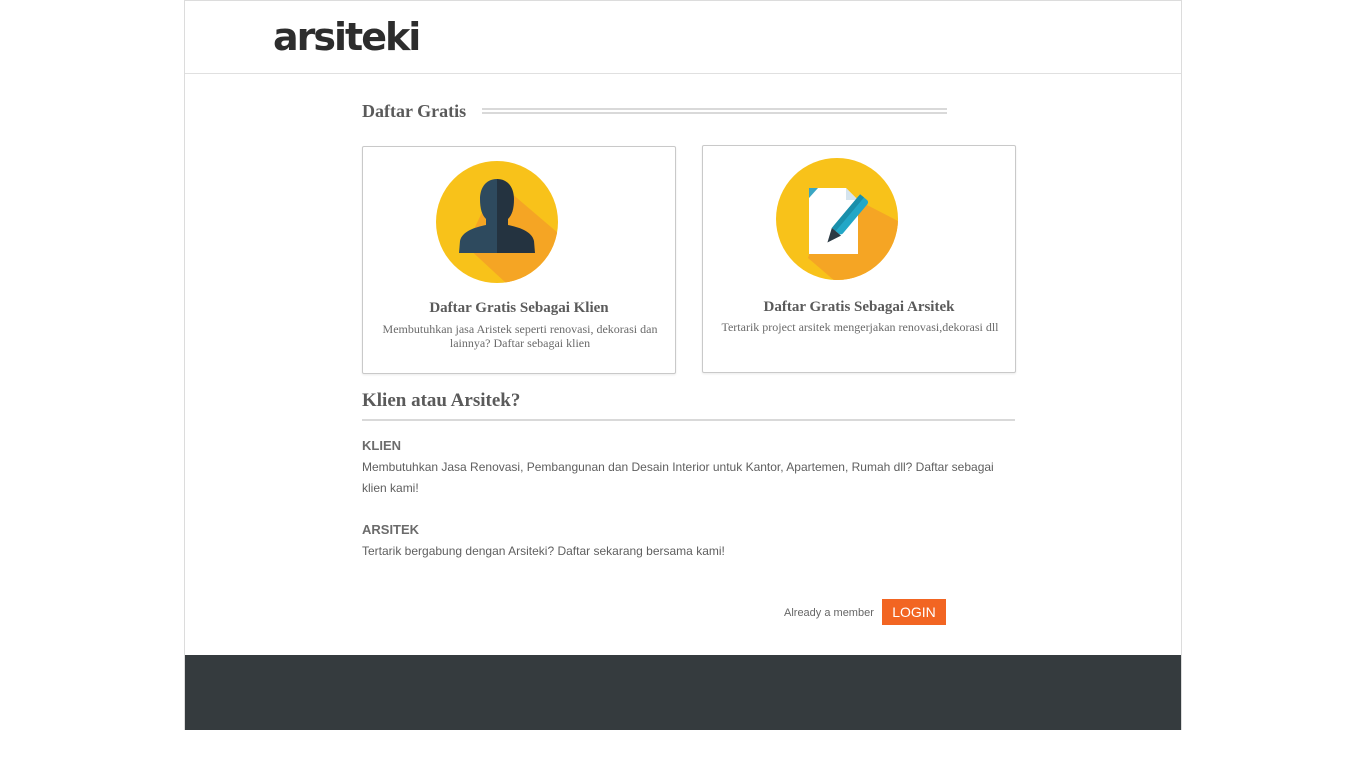  I want to click on arsitek-heading: ARSITEK, so click(391, 529).